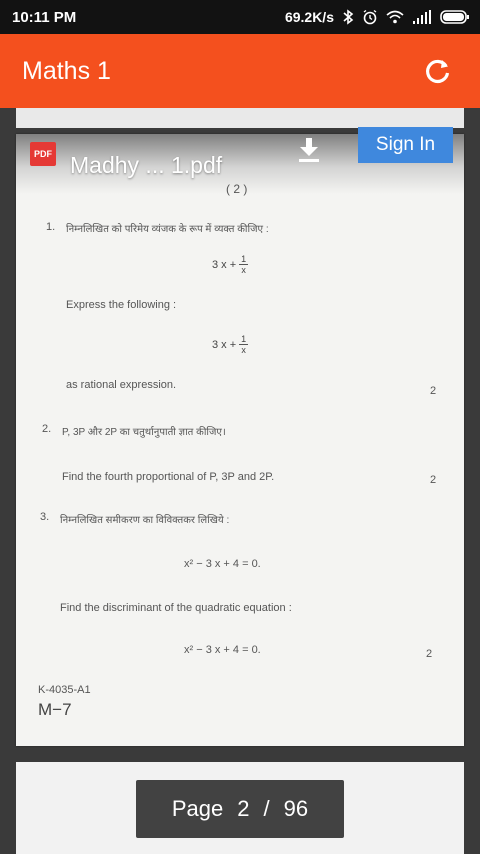 The width and height of the screenshot is (480, 854). I want to click on status-time: 10:11 PM, so click(44, 17).